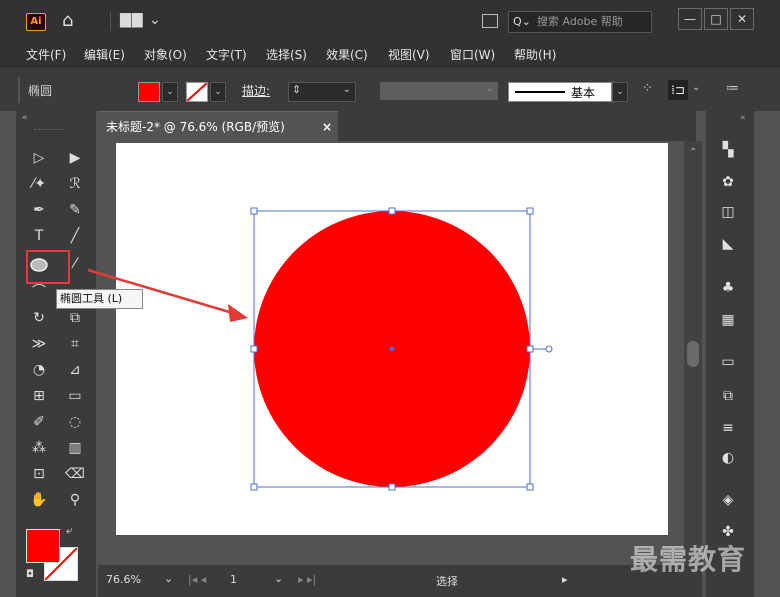 Image resolution: width=780 pixels, height=597 pixels. What do you see at coordinates (278, 578) in the screenshot?
I see `artboard-chevron-icon: ⌄` at bounding box center [278, 578].